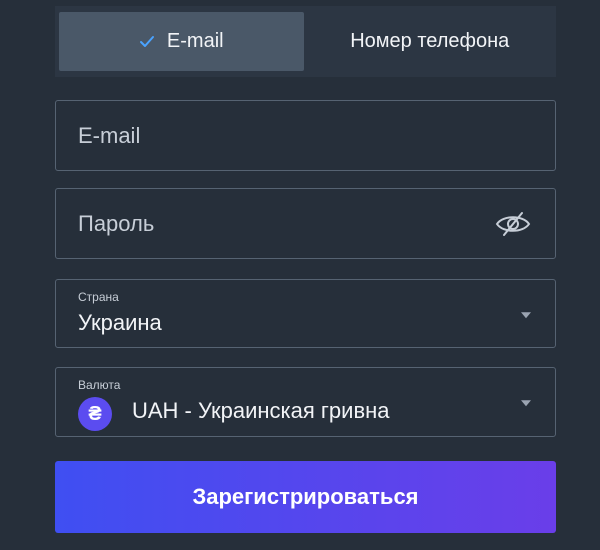 The height and width of the screenshot is (550, 600). I want to click on register-button: Зарегистрироваться, so click(305, 497).